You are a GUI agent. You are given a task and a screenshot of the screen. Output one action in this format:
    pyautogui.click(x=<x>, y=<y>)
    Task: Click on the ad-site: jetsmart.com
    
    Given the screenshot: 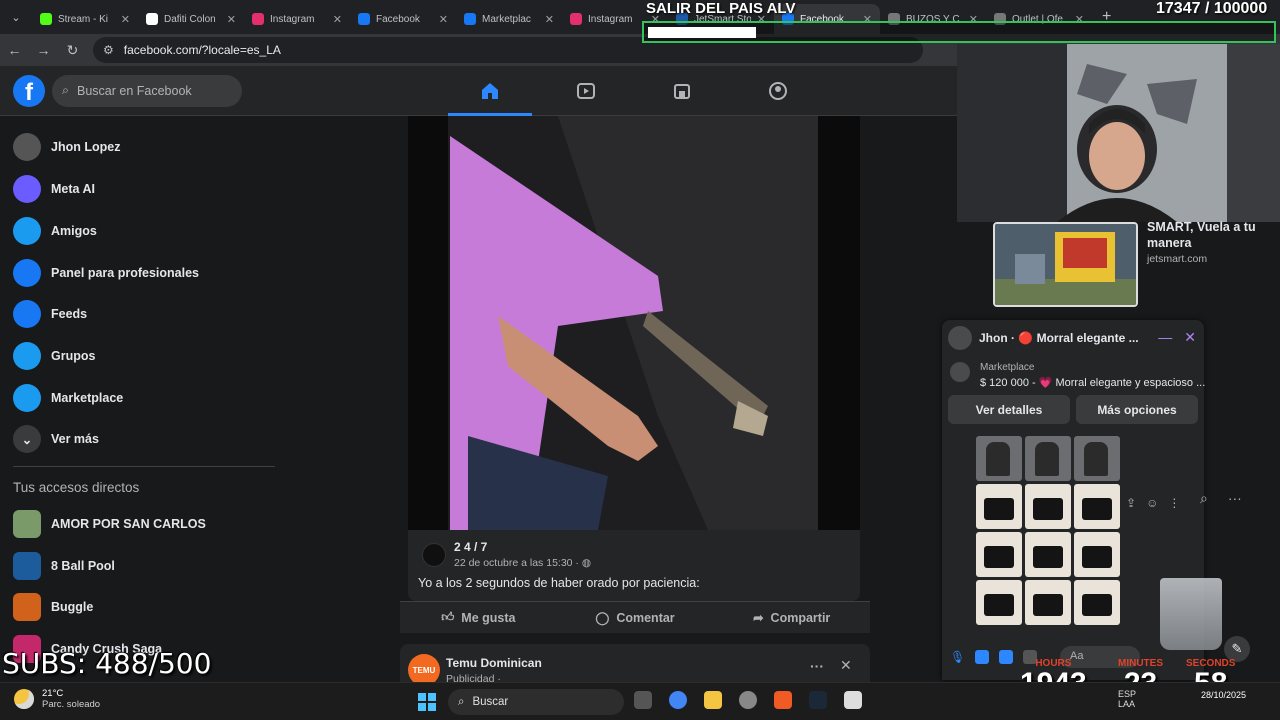 What is the action you would take?
    pyautogui.click(x=1177, y=259)
    